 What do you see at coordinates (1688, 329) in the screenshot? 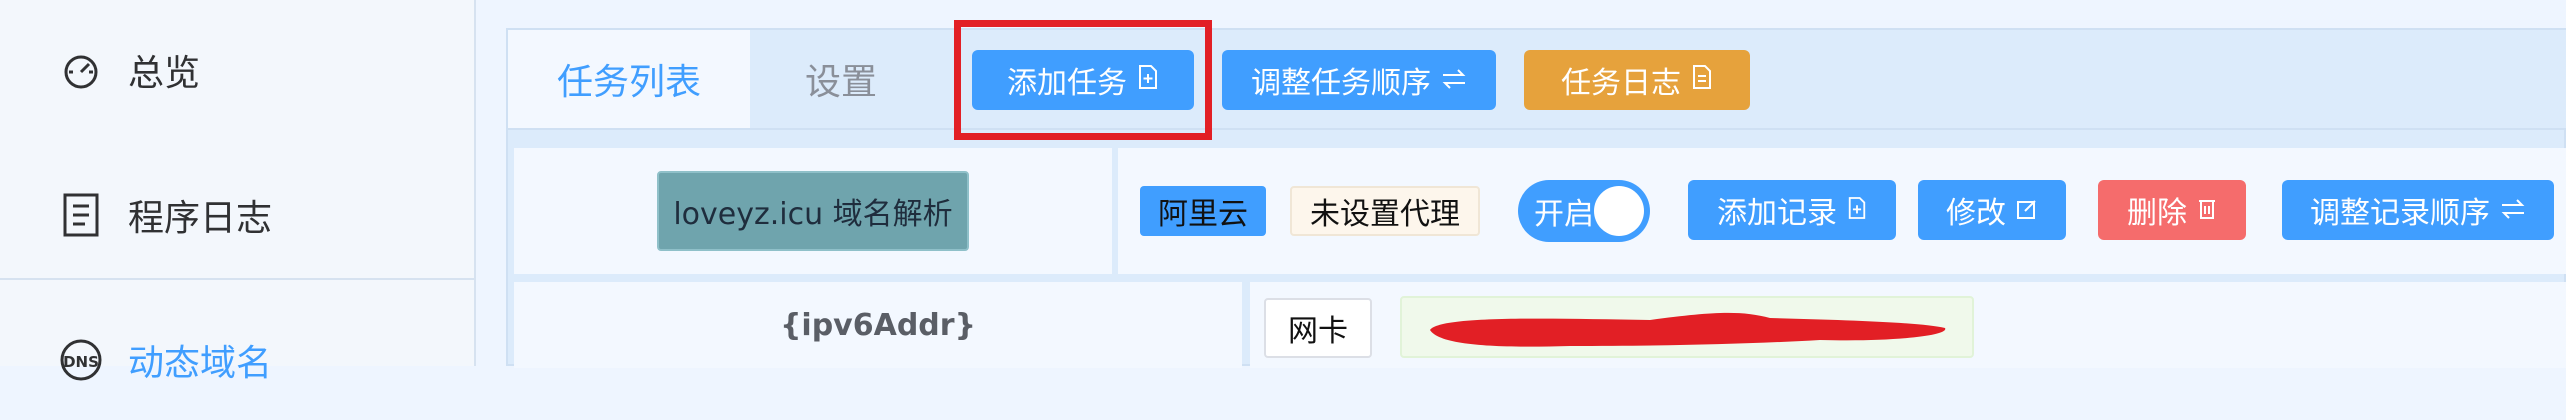
I see `redaction-mark` at bounding box center [1688, 329].